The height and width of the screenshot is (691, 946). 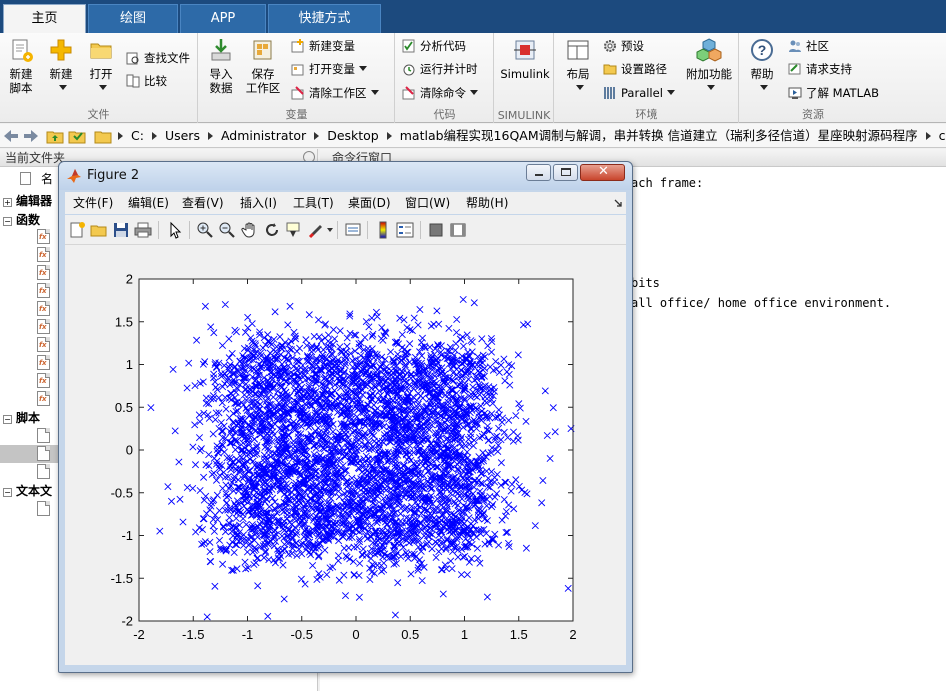 What do you see at coordinates (434, 46) in the screenshot?
I see `analyze-code-button: 分析代码` at bounding box center [434, 46].